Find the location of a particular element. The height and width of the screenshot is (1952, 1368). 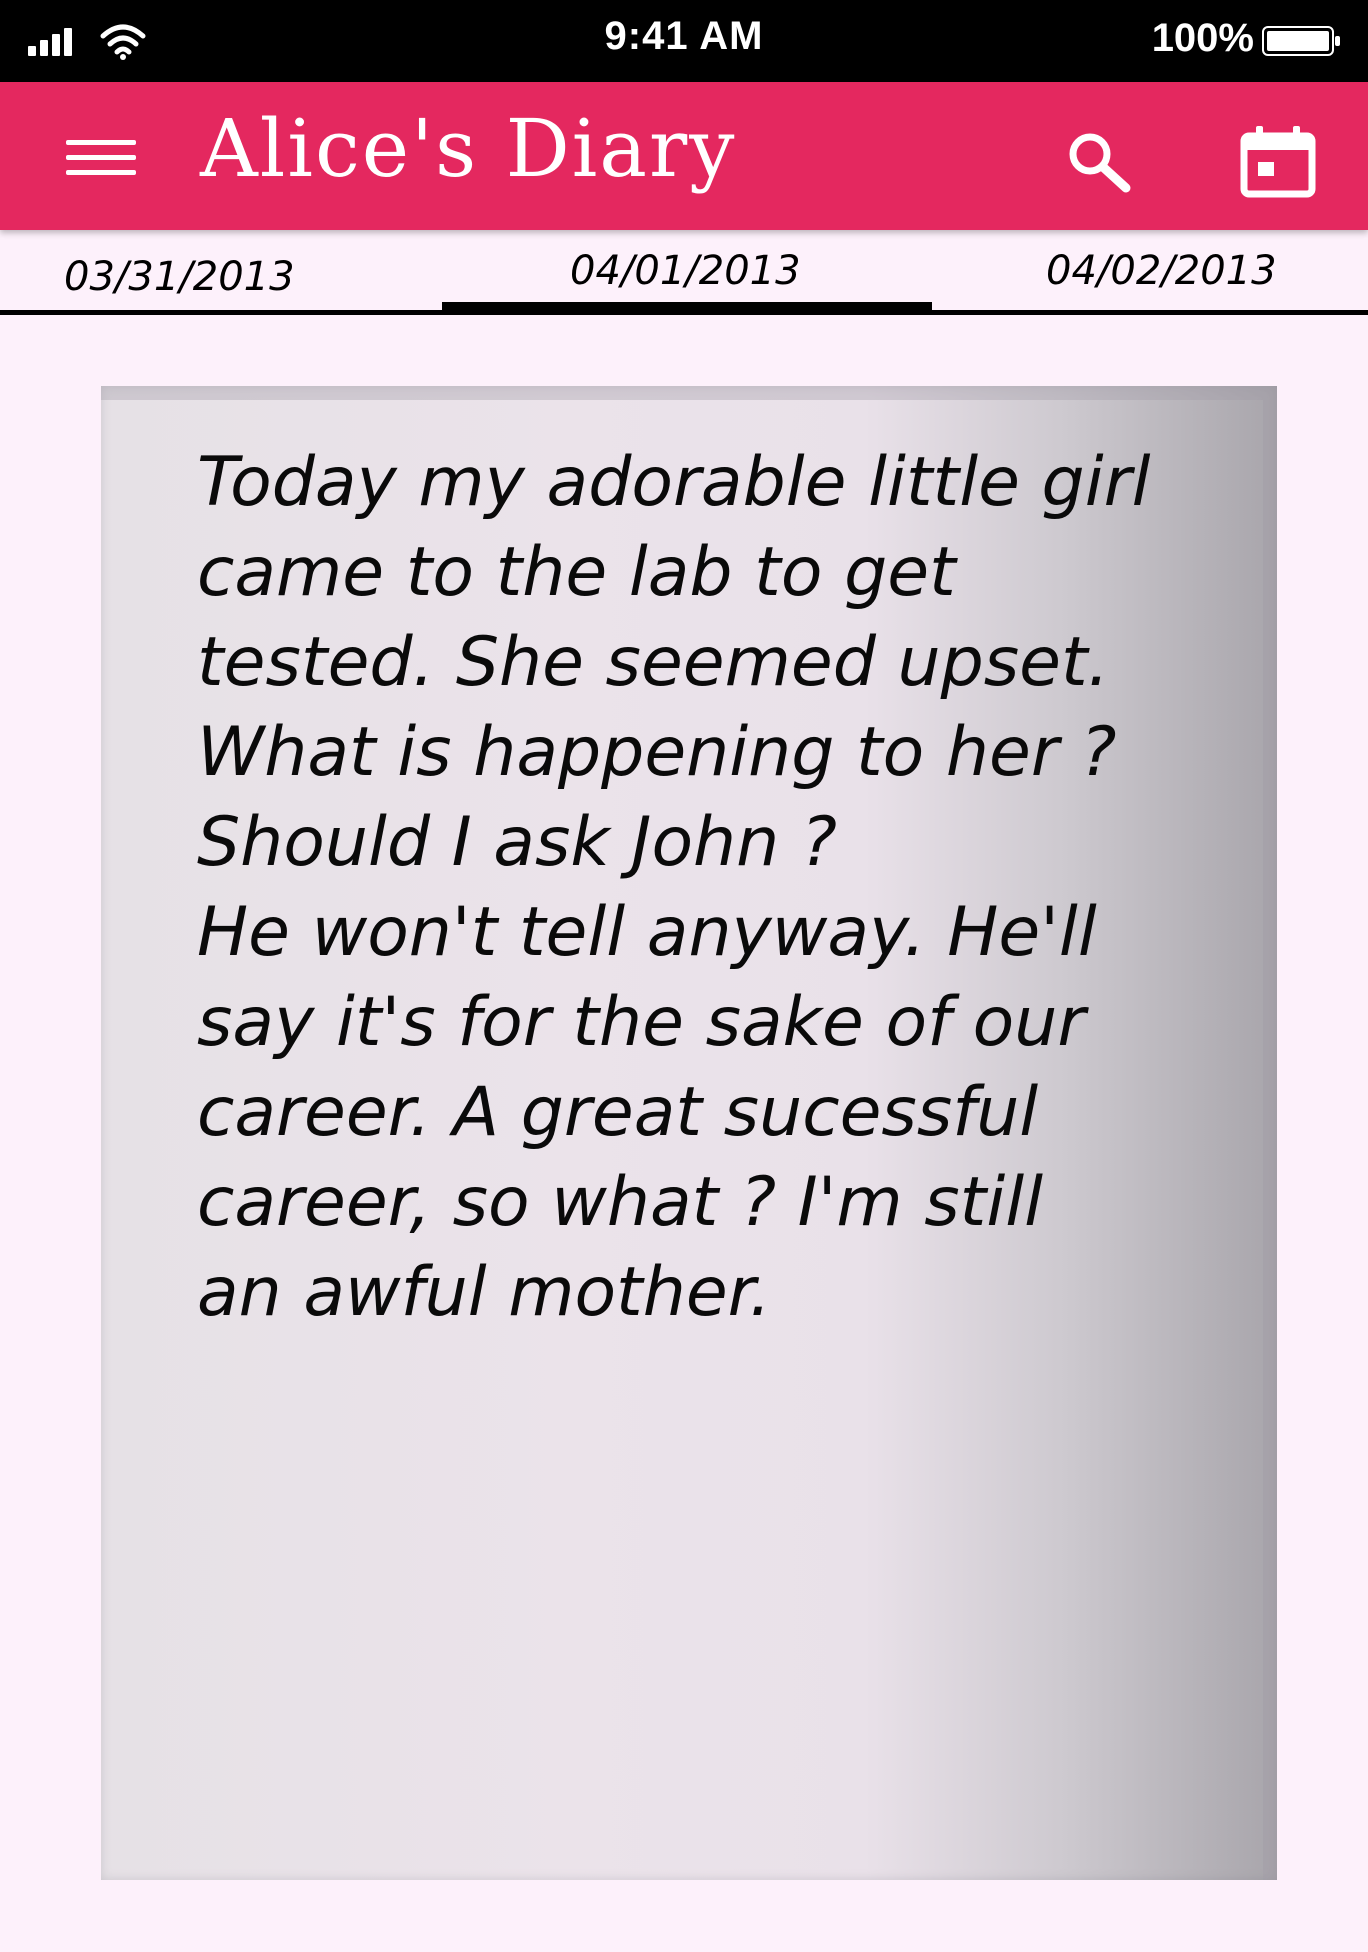

app-title: Alice's Diary is located at coordinates (468, 148).